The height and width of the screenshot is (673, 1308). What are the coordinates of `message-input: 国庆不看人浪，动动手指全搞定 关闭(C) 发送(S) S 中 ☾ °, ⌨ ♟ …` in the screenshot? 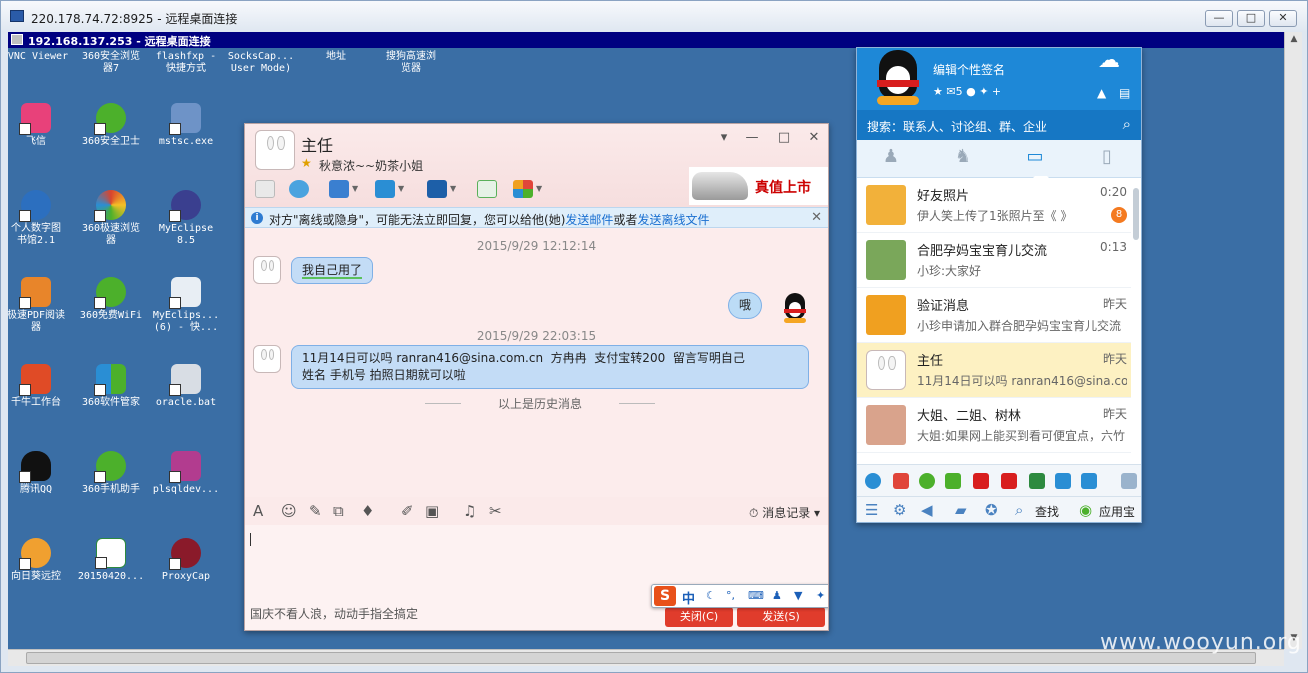 It's located at (536, 577).